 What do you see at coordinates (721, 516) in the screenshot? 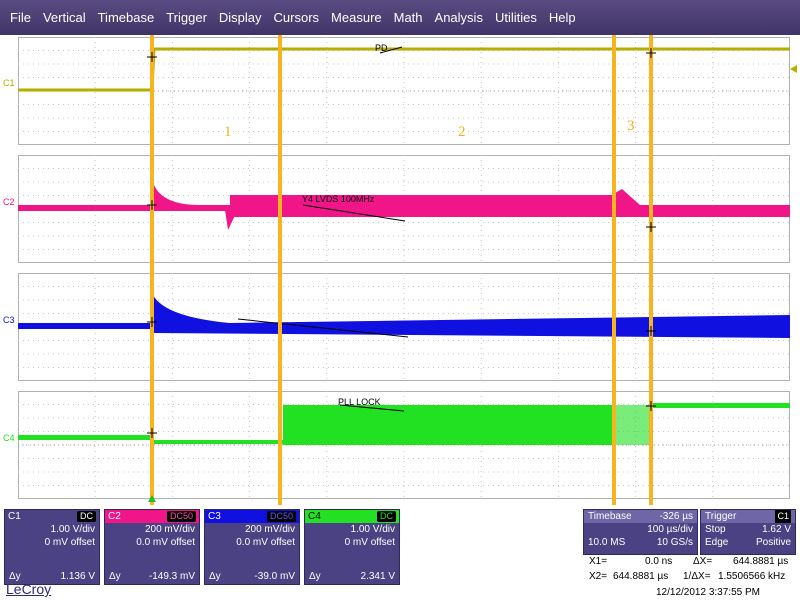
I see `trigger-label: Trigger` at bounding box center [721, 516].